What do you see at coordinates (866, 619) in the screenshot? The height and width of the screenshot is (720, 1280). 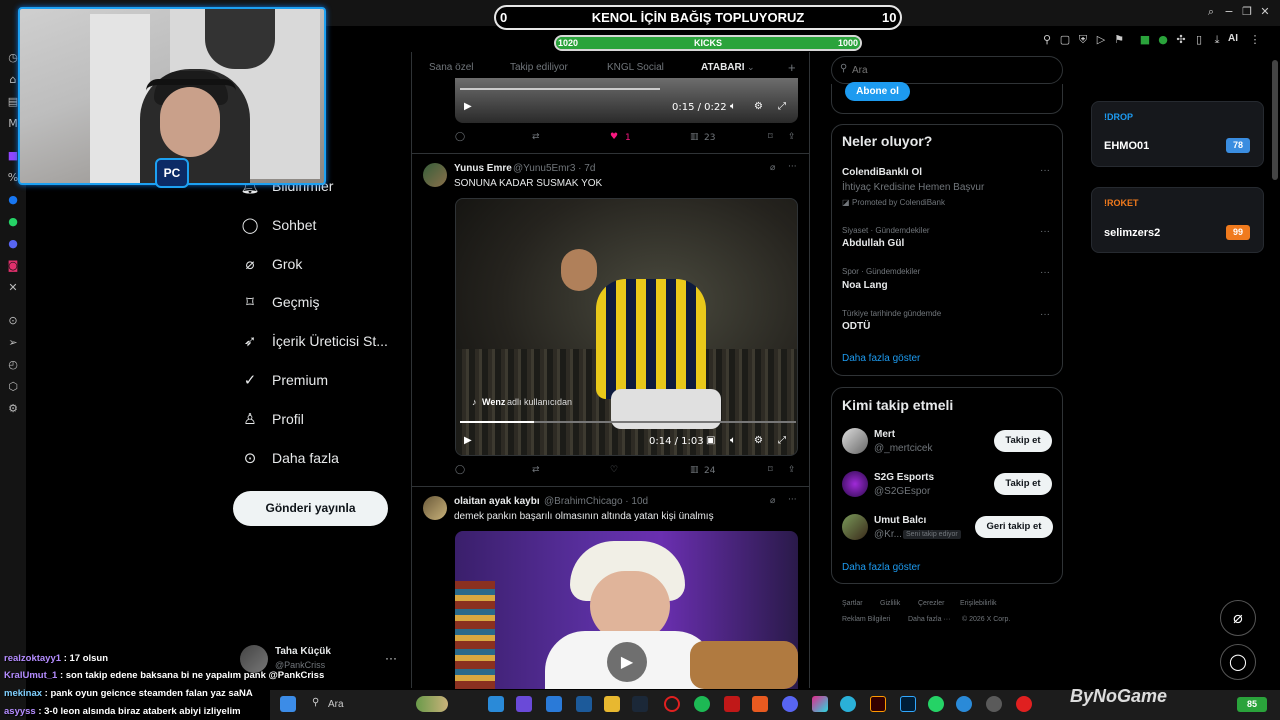 I see `footer-ads: Reklam Bilgileri` at bounding box center [866, 619].